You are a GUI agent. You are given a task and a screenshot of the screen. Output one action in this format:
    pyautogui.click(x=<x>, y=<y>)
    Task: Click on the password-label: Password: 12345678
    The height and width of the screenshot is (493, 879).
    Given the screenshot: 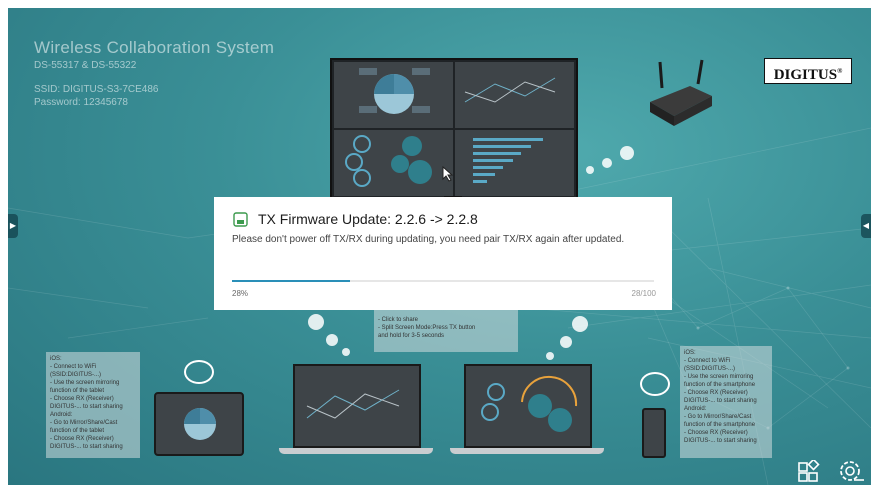 What is the action you would take?
    pyautogui.click(x=81, y=102)
    